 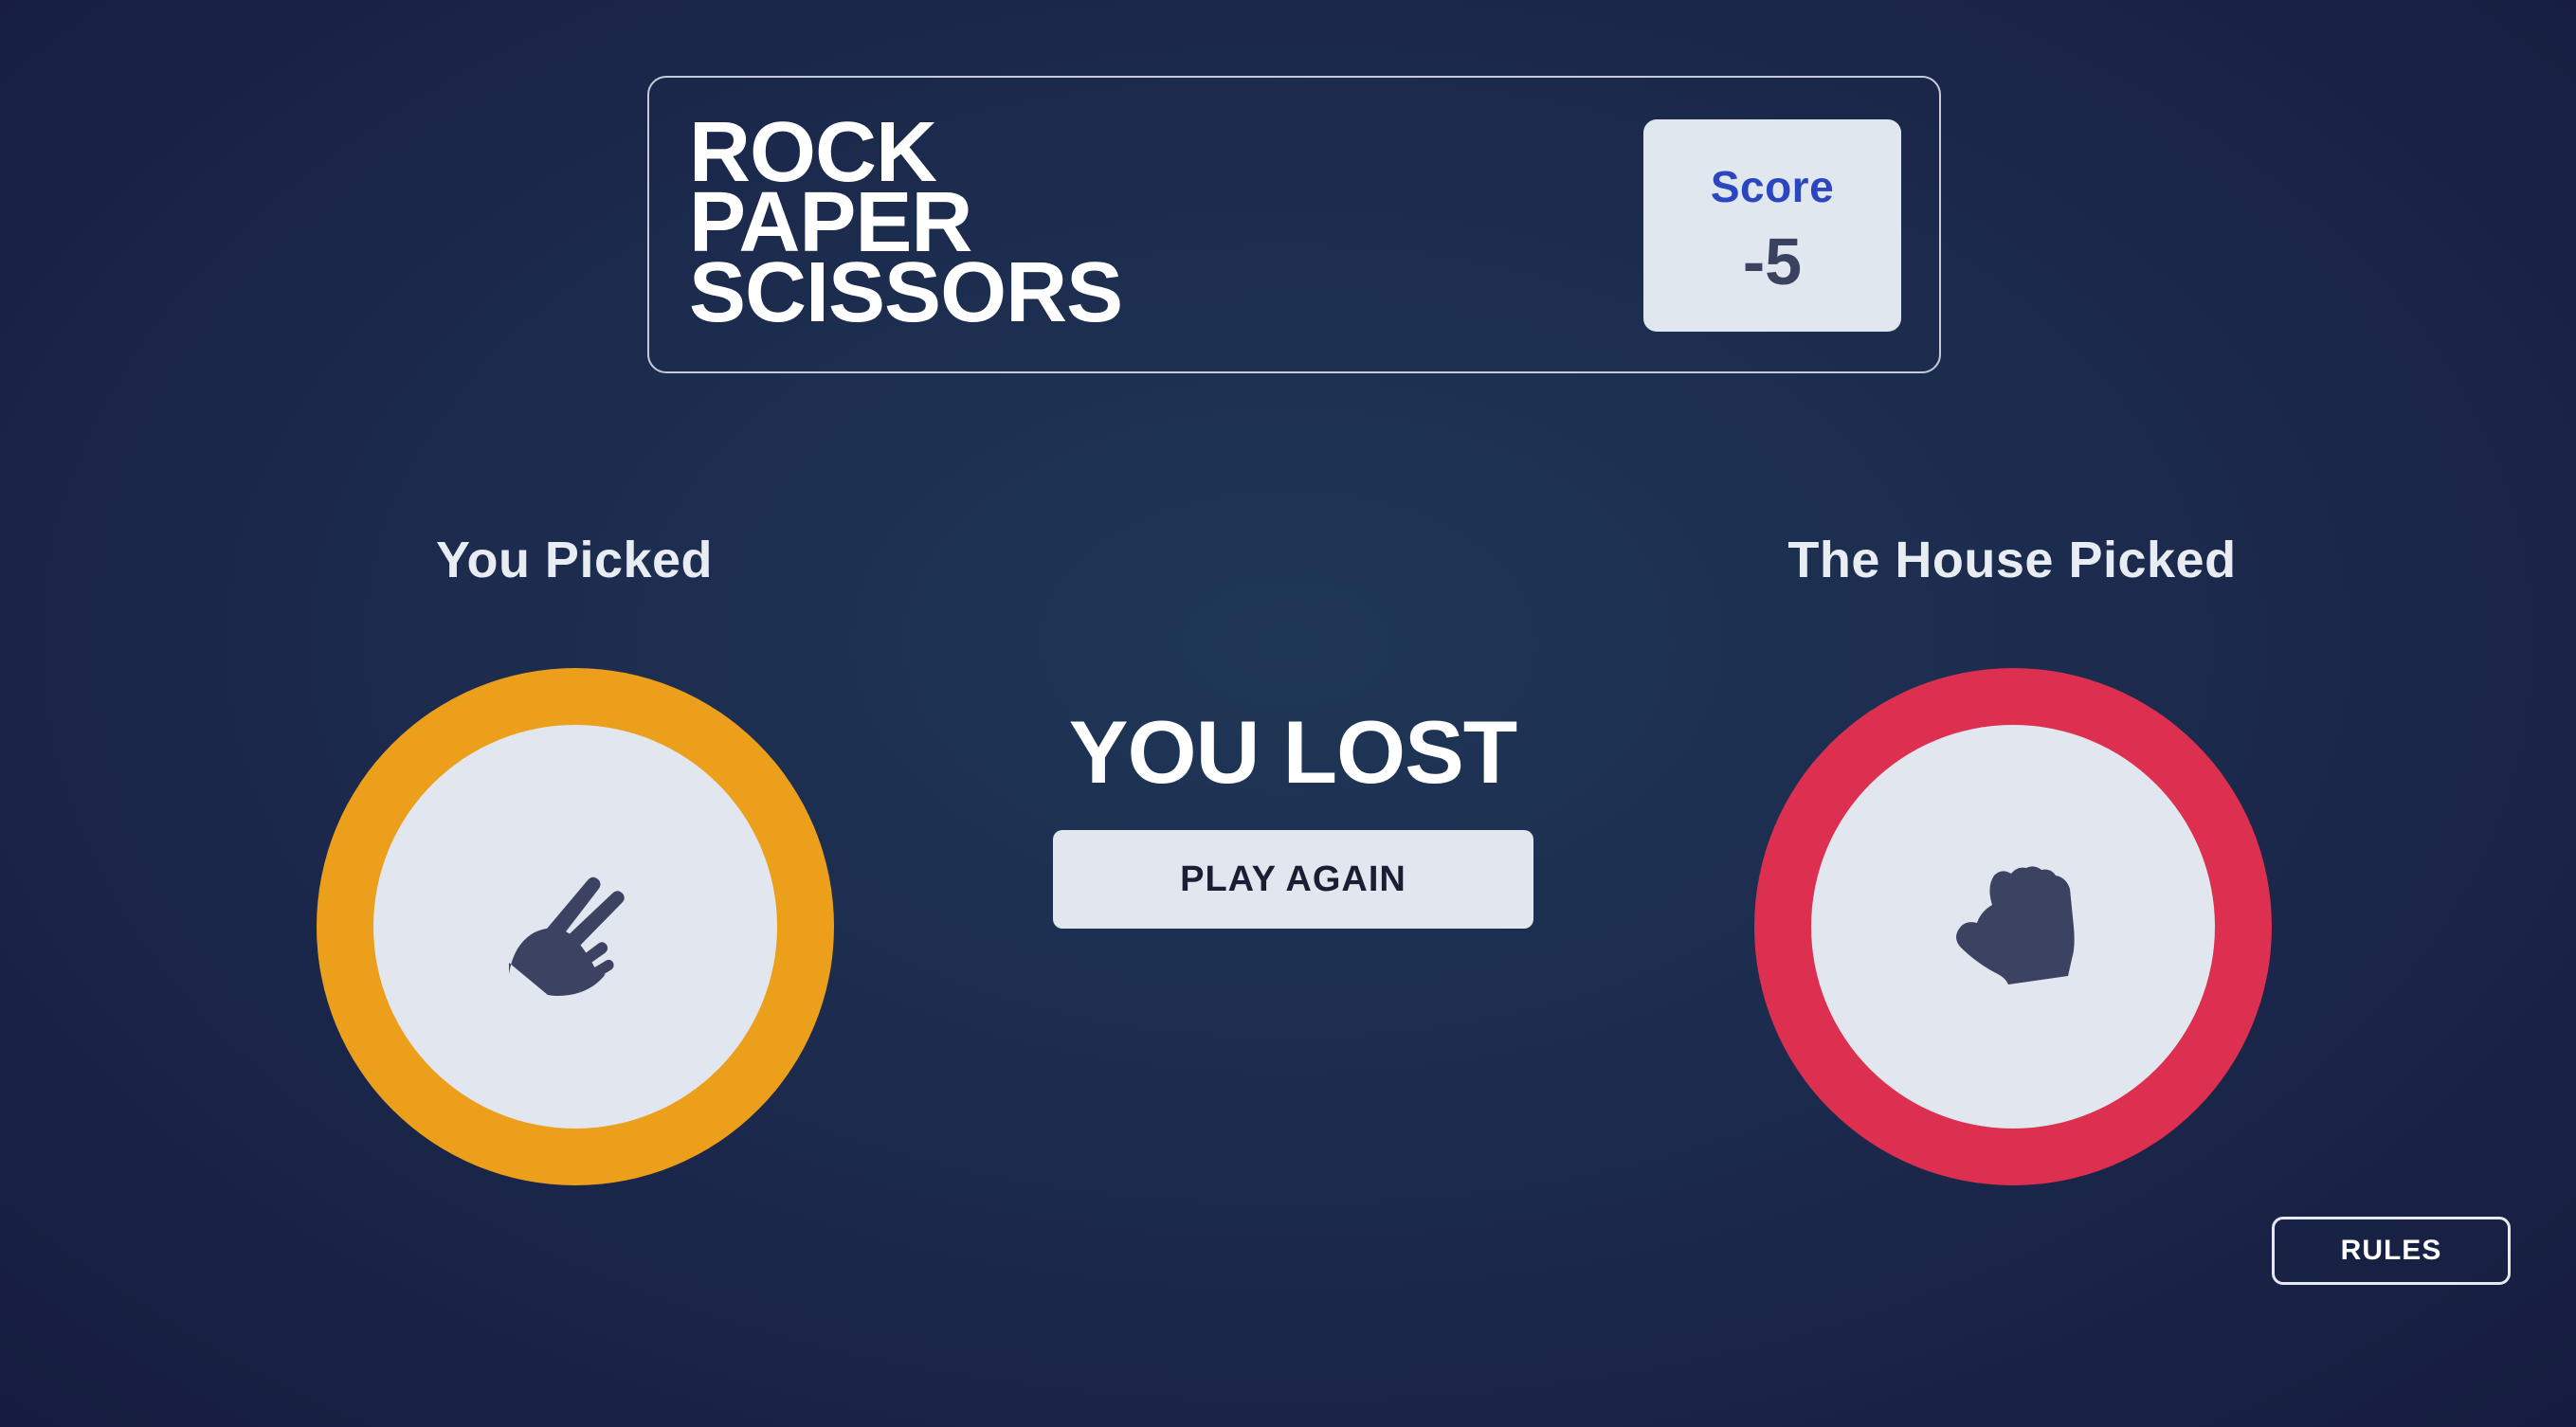 I want to click on house-pick-label: The House Picked, so click(x=2012, y=560).